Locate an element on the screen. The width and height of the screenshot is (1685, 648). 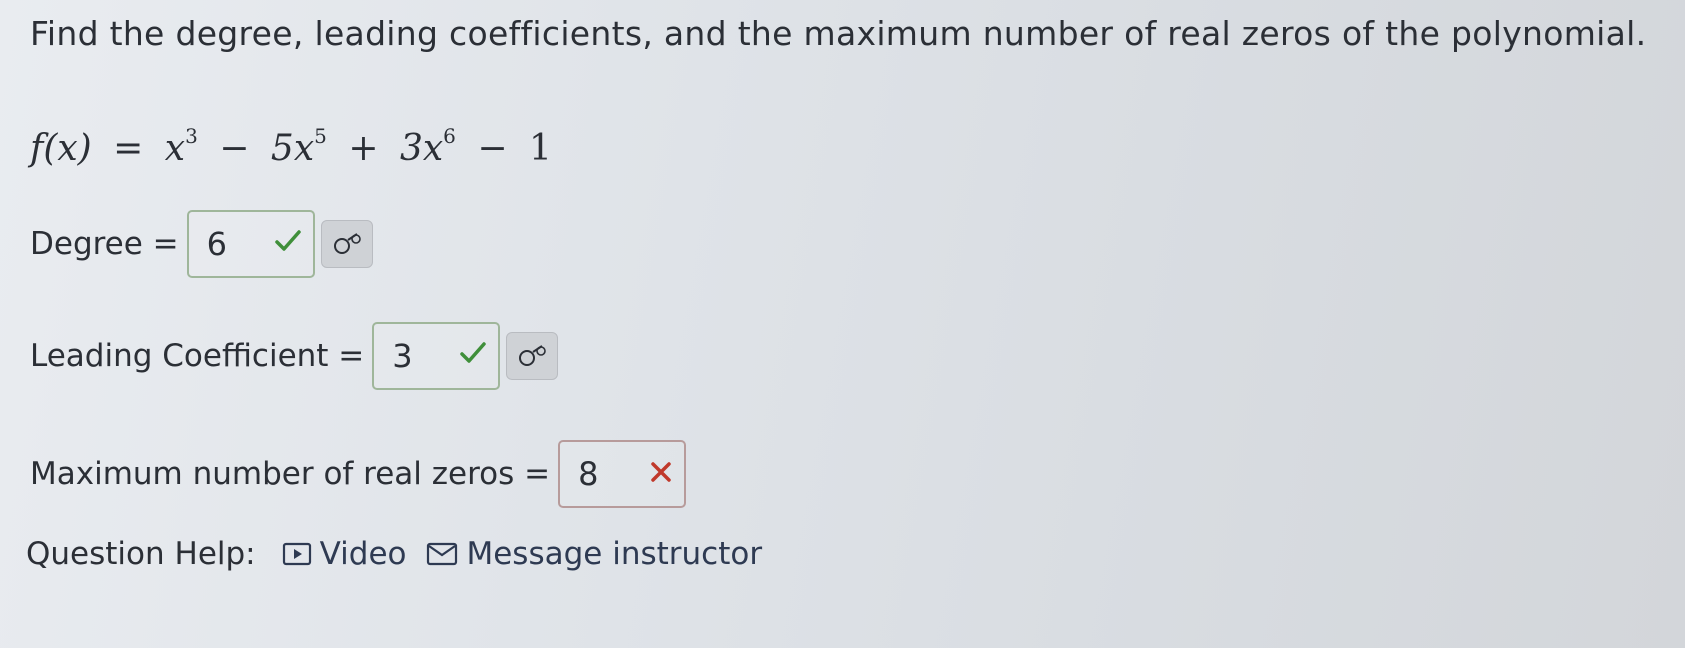
term-base: x is located at coordinates (175, 148).